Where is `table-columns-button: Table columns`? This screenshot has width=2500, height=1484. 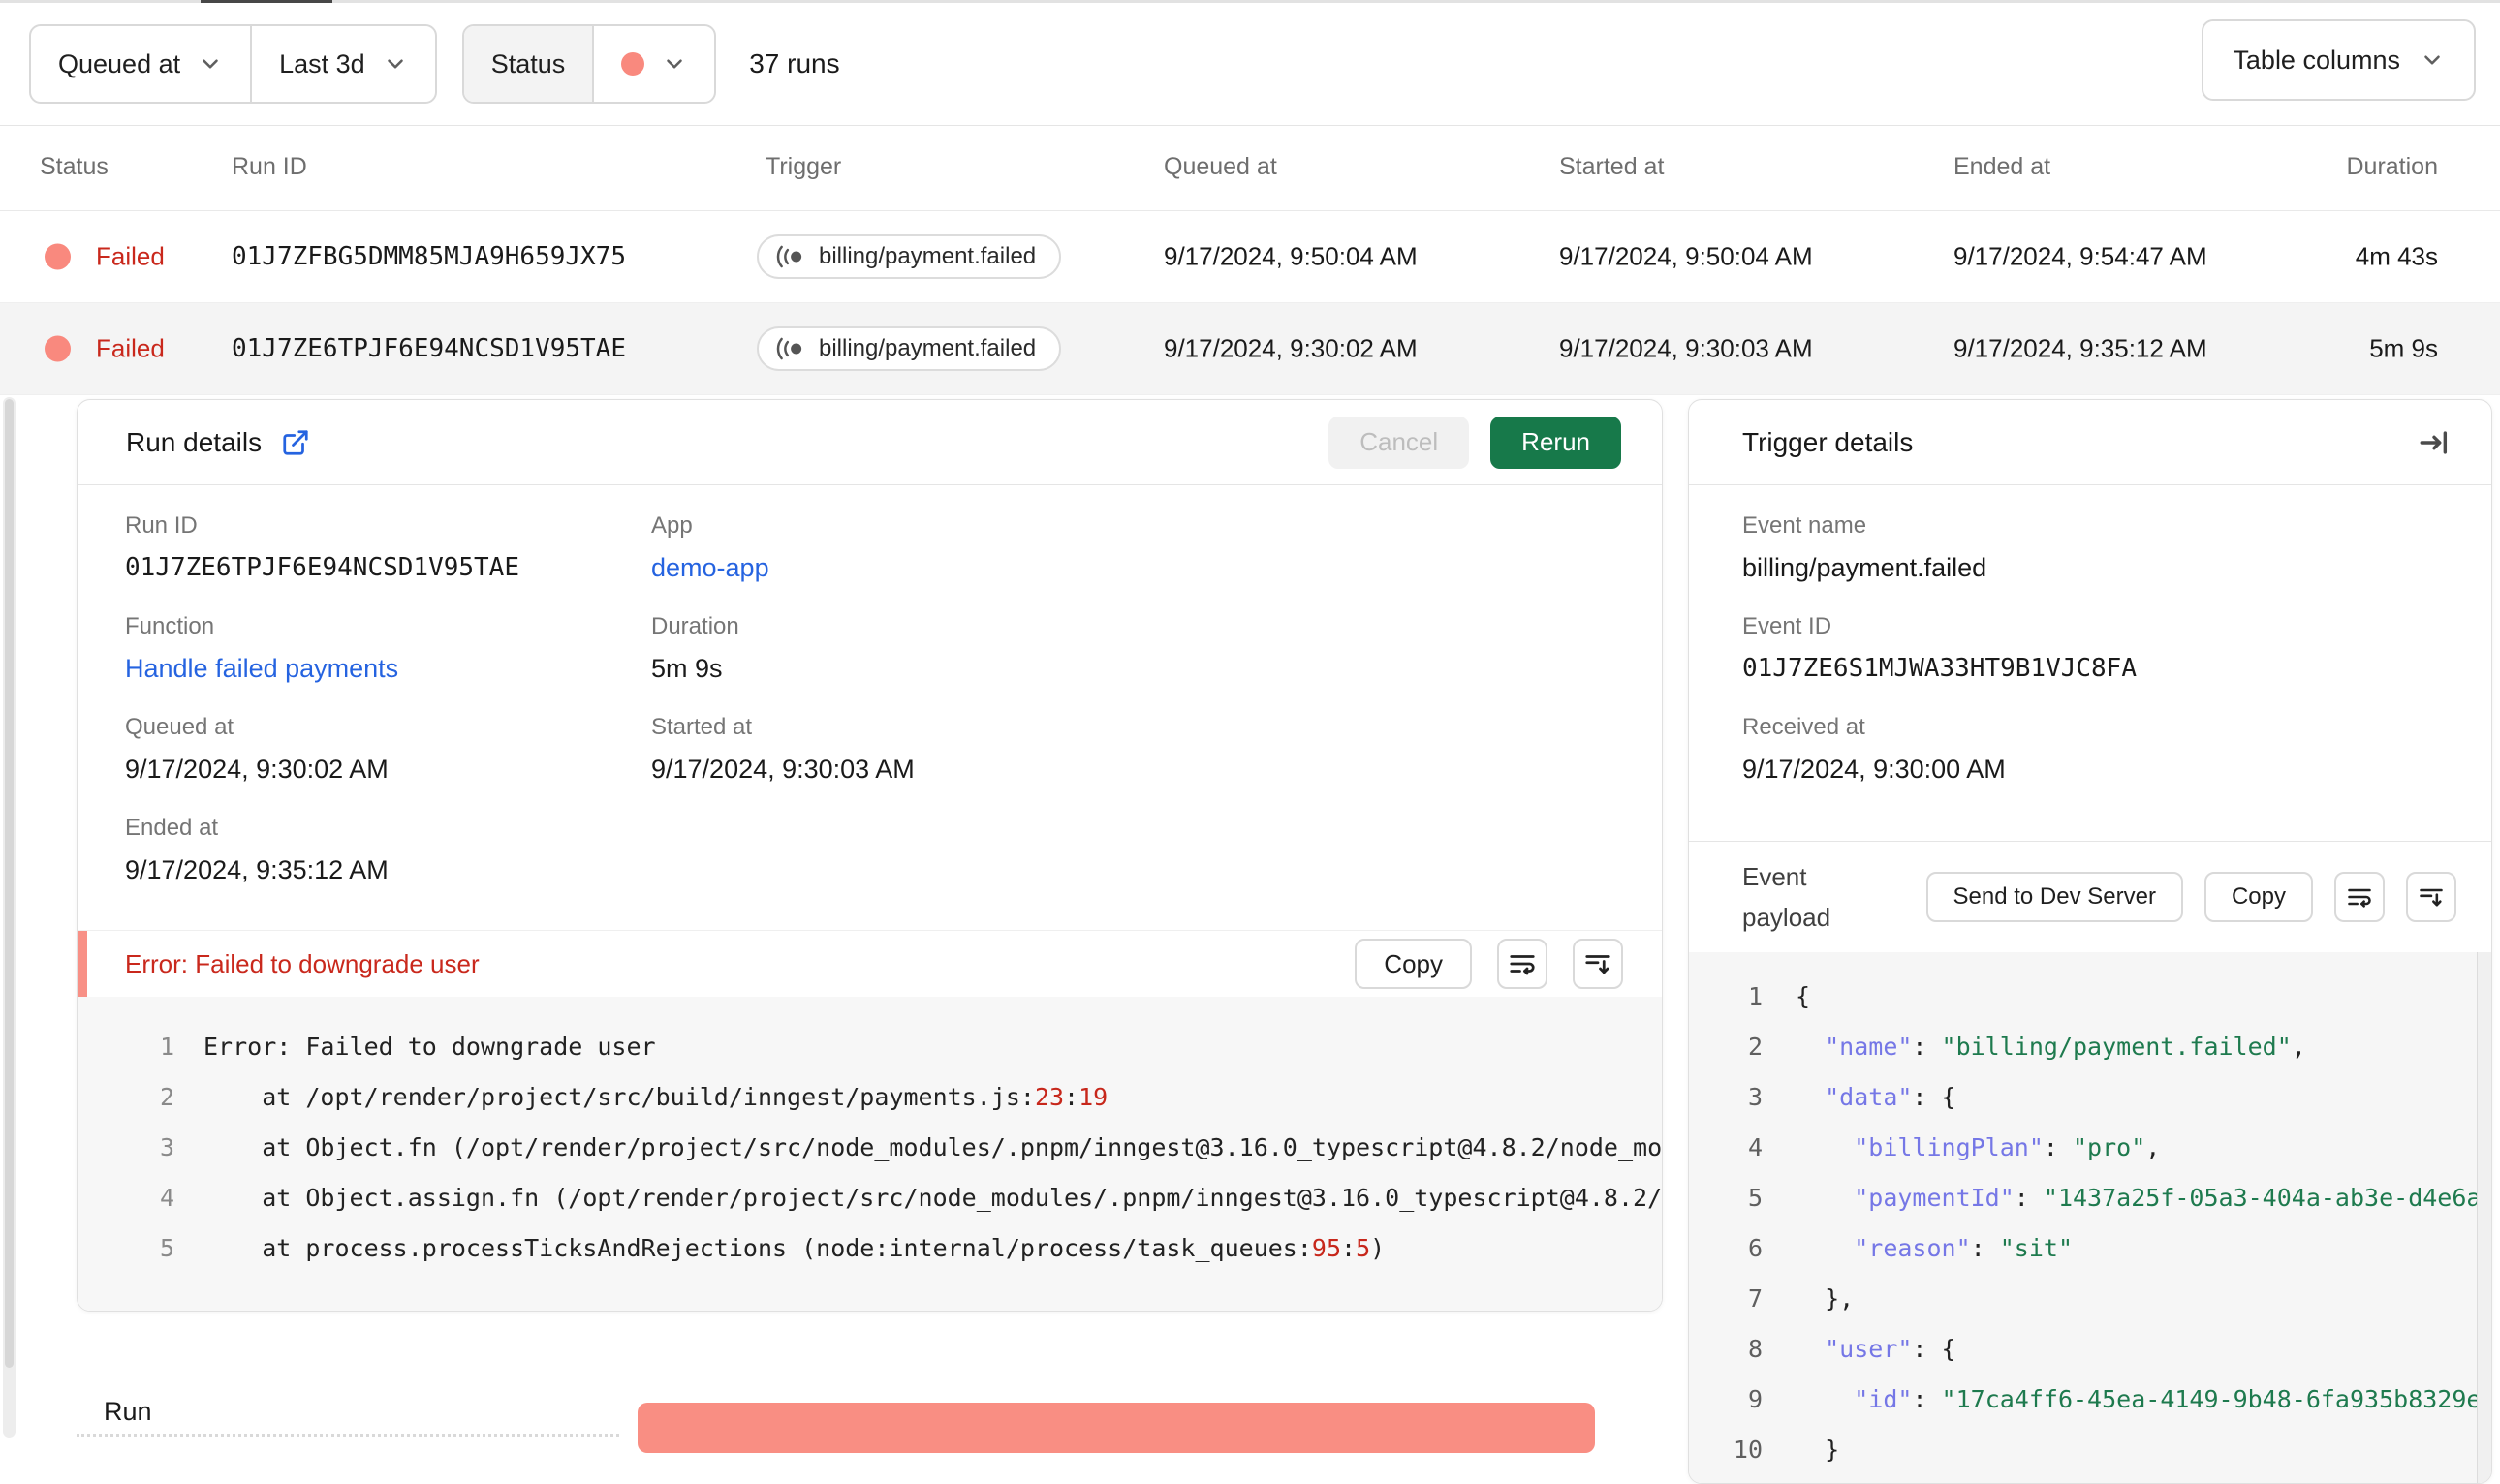 table-columns-button: Table columns is located at coordinates (2339, 60).